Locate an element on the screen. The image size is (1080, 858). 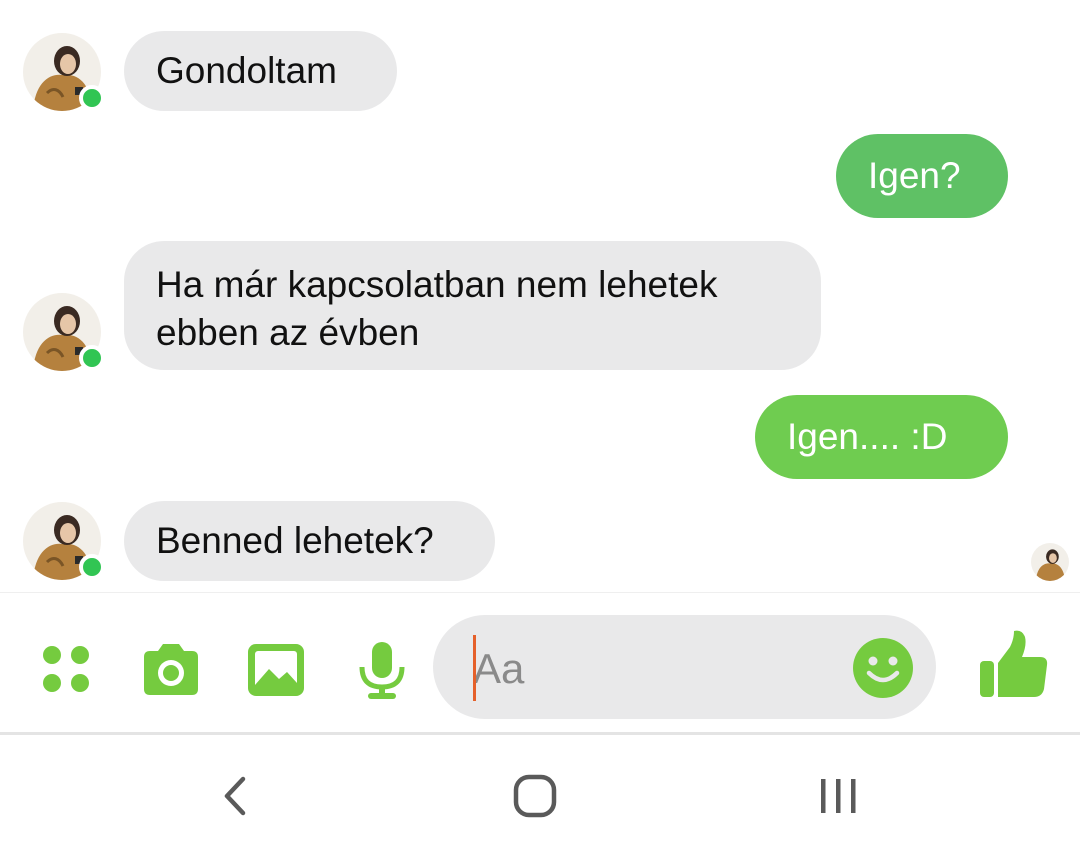
home-icon is located at coordinates (535, 796).